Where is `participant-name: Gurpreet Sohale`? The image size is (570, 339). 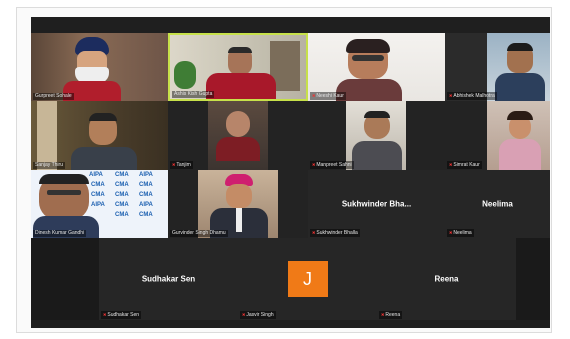 participant-name: Gurpreet Sohale is located at coordinates (53, 96).